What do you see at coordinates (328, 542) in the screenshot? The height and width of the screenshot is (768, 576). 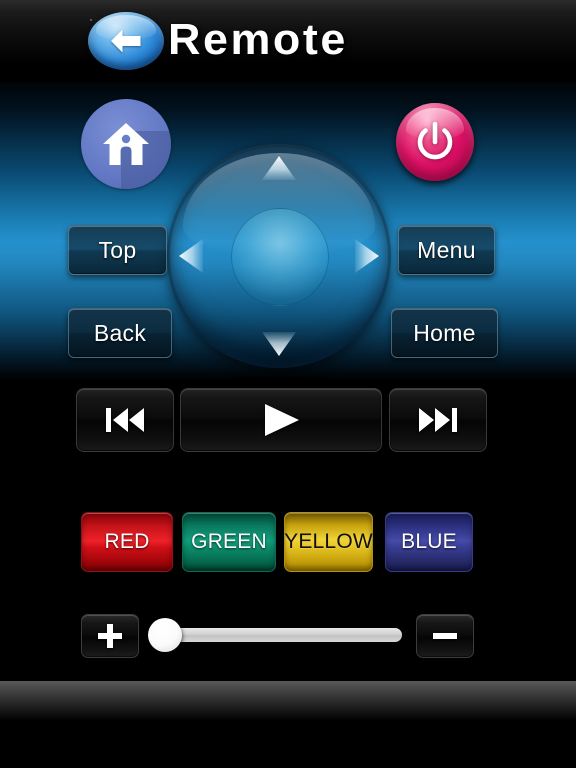 I see `yellow-button: YELLOW` at bounding box center [328, 542].